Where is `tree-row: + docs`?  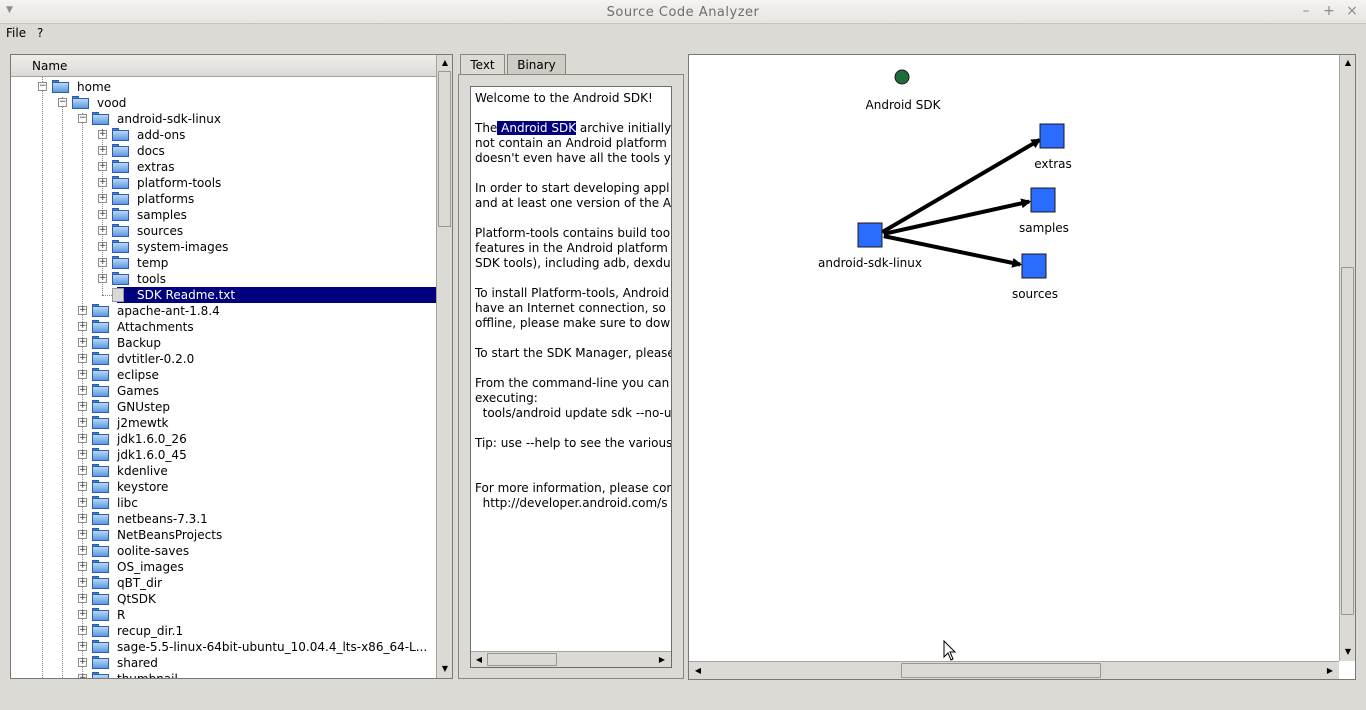
tree-row: + docs is located at coordinates (223, 151).